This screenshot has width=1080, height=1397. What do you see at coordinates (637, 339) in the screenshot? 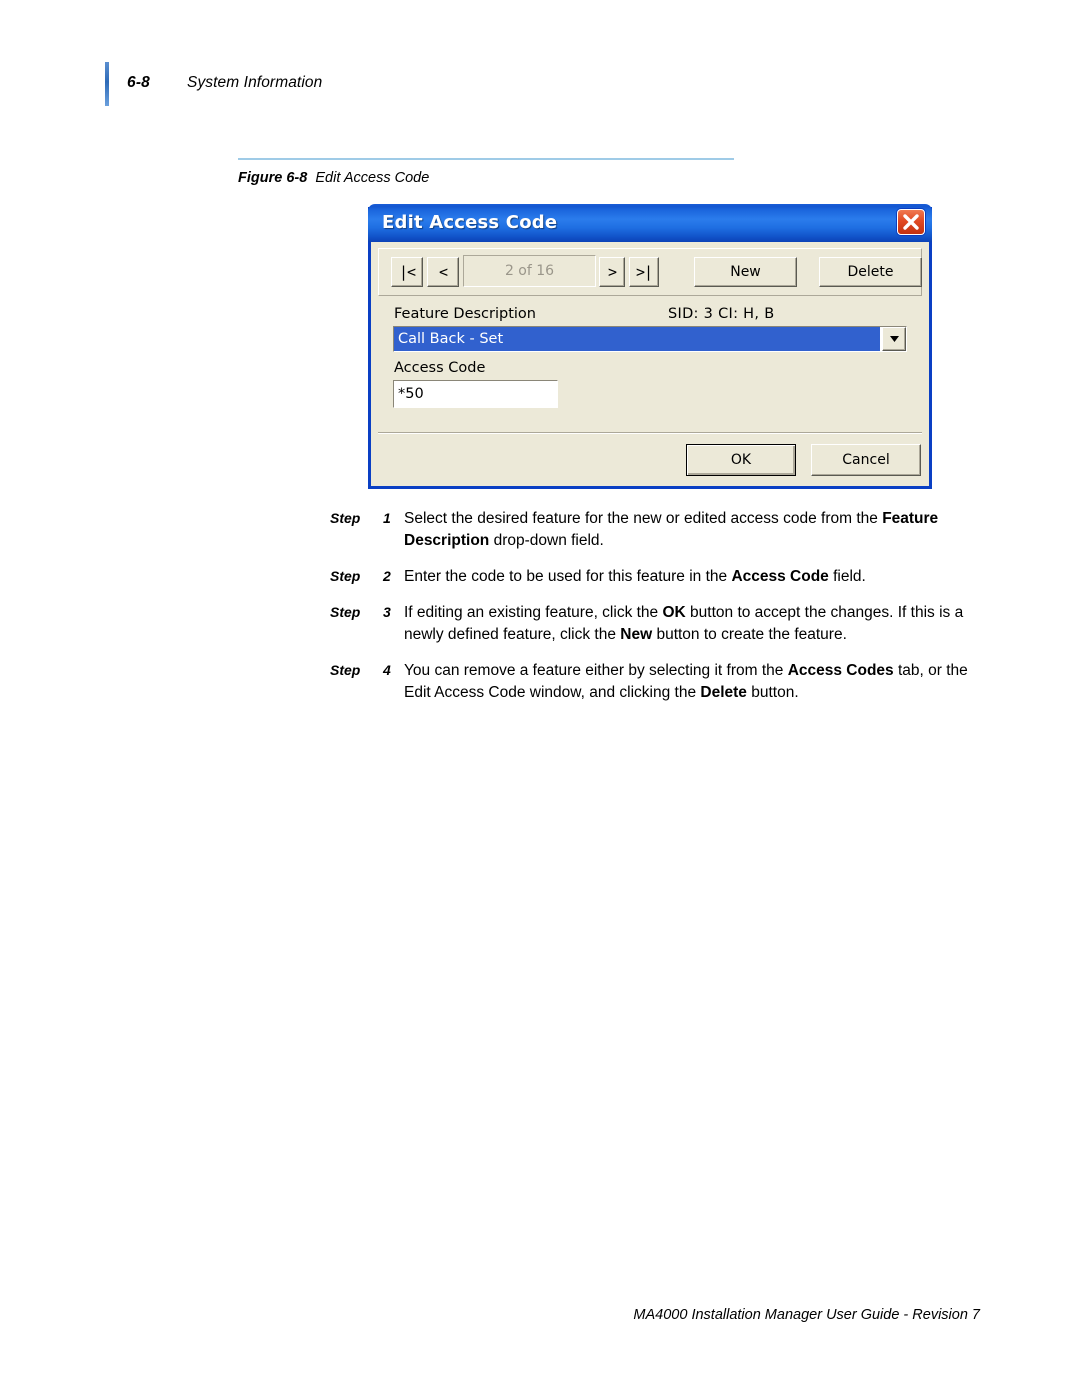
I see `feature-description-value: Call Back - Set` at bounding box center [637, 339].